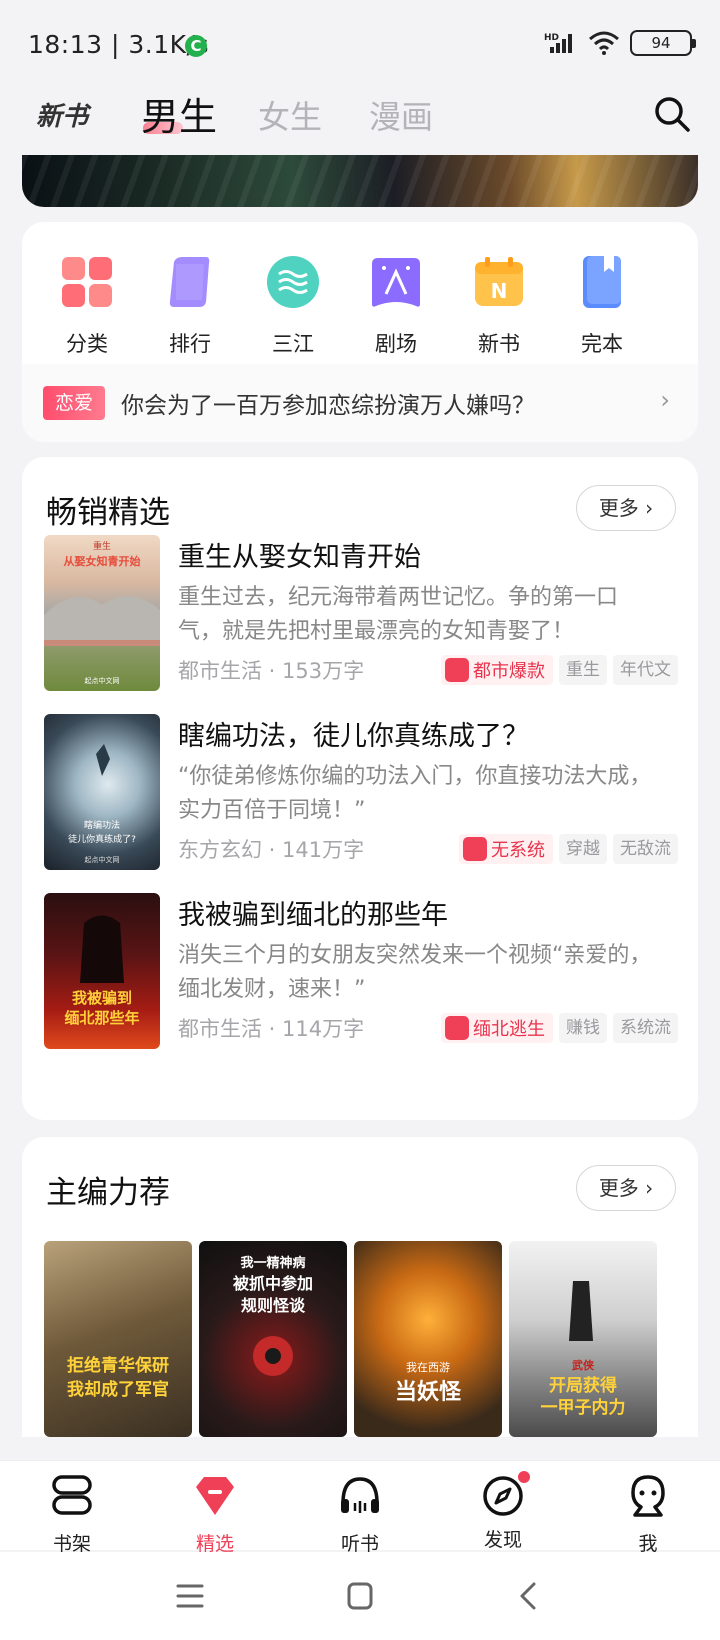  I want to click on promo-banner: 恋爱 你会为了一百万参加恋综扮演万人嫌吗？ ›, so click(360, 403).